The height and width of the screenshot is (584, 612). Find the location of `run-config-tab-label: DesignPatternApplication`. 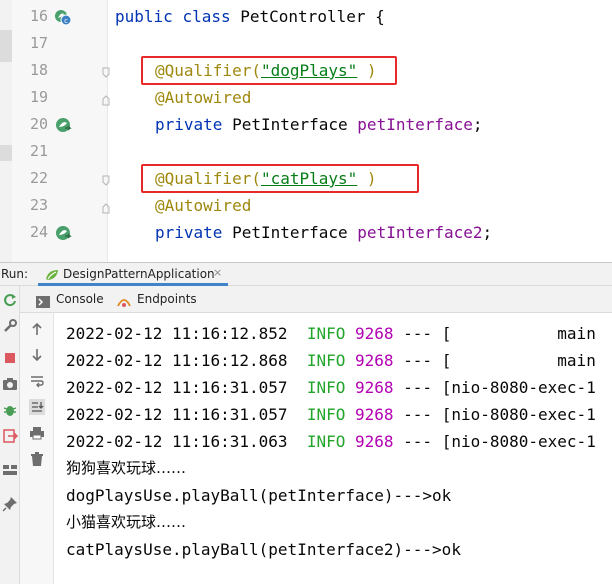

run-config-tab-label: DesignPatternApplication is located at coordinates (139, 274).